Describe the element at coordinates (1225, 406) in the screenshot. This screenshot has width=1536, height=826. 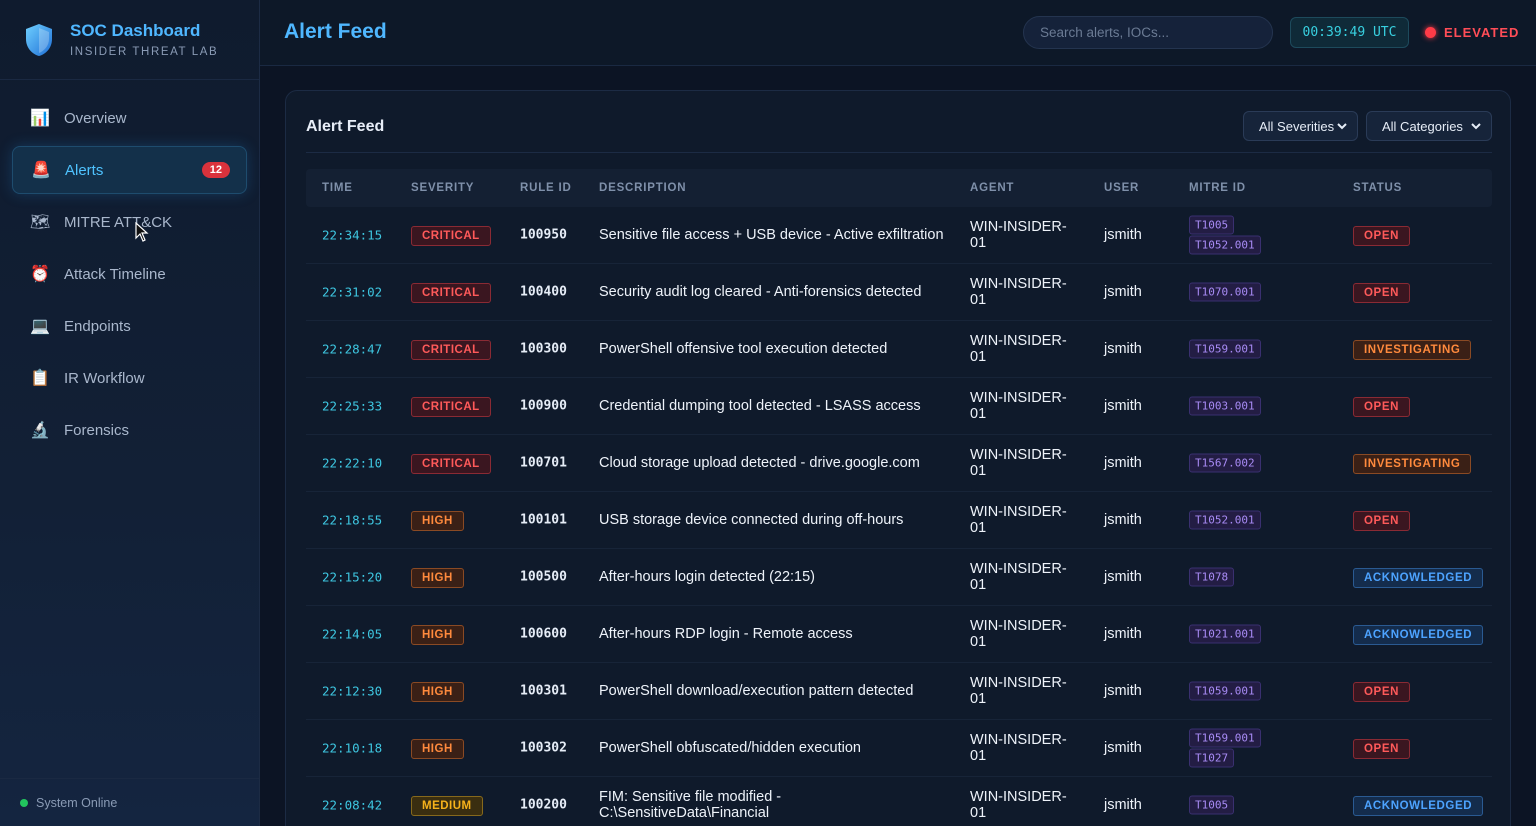
I see `mitre-id-tag: T1003.001` at that location.